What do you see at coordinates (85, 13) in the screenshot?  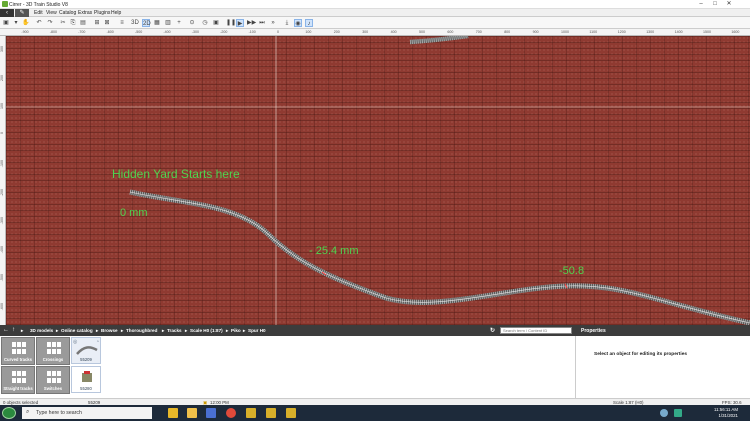 I see `menu-extras: Extras` at bounding box center [85, 13].